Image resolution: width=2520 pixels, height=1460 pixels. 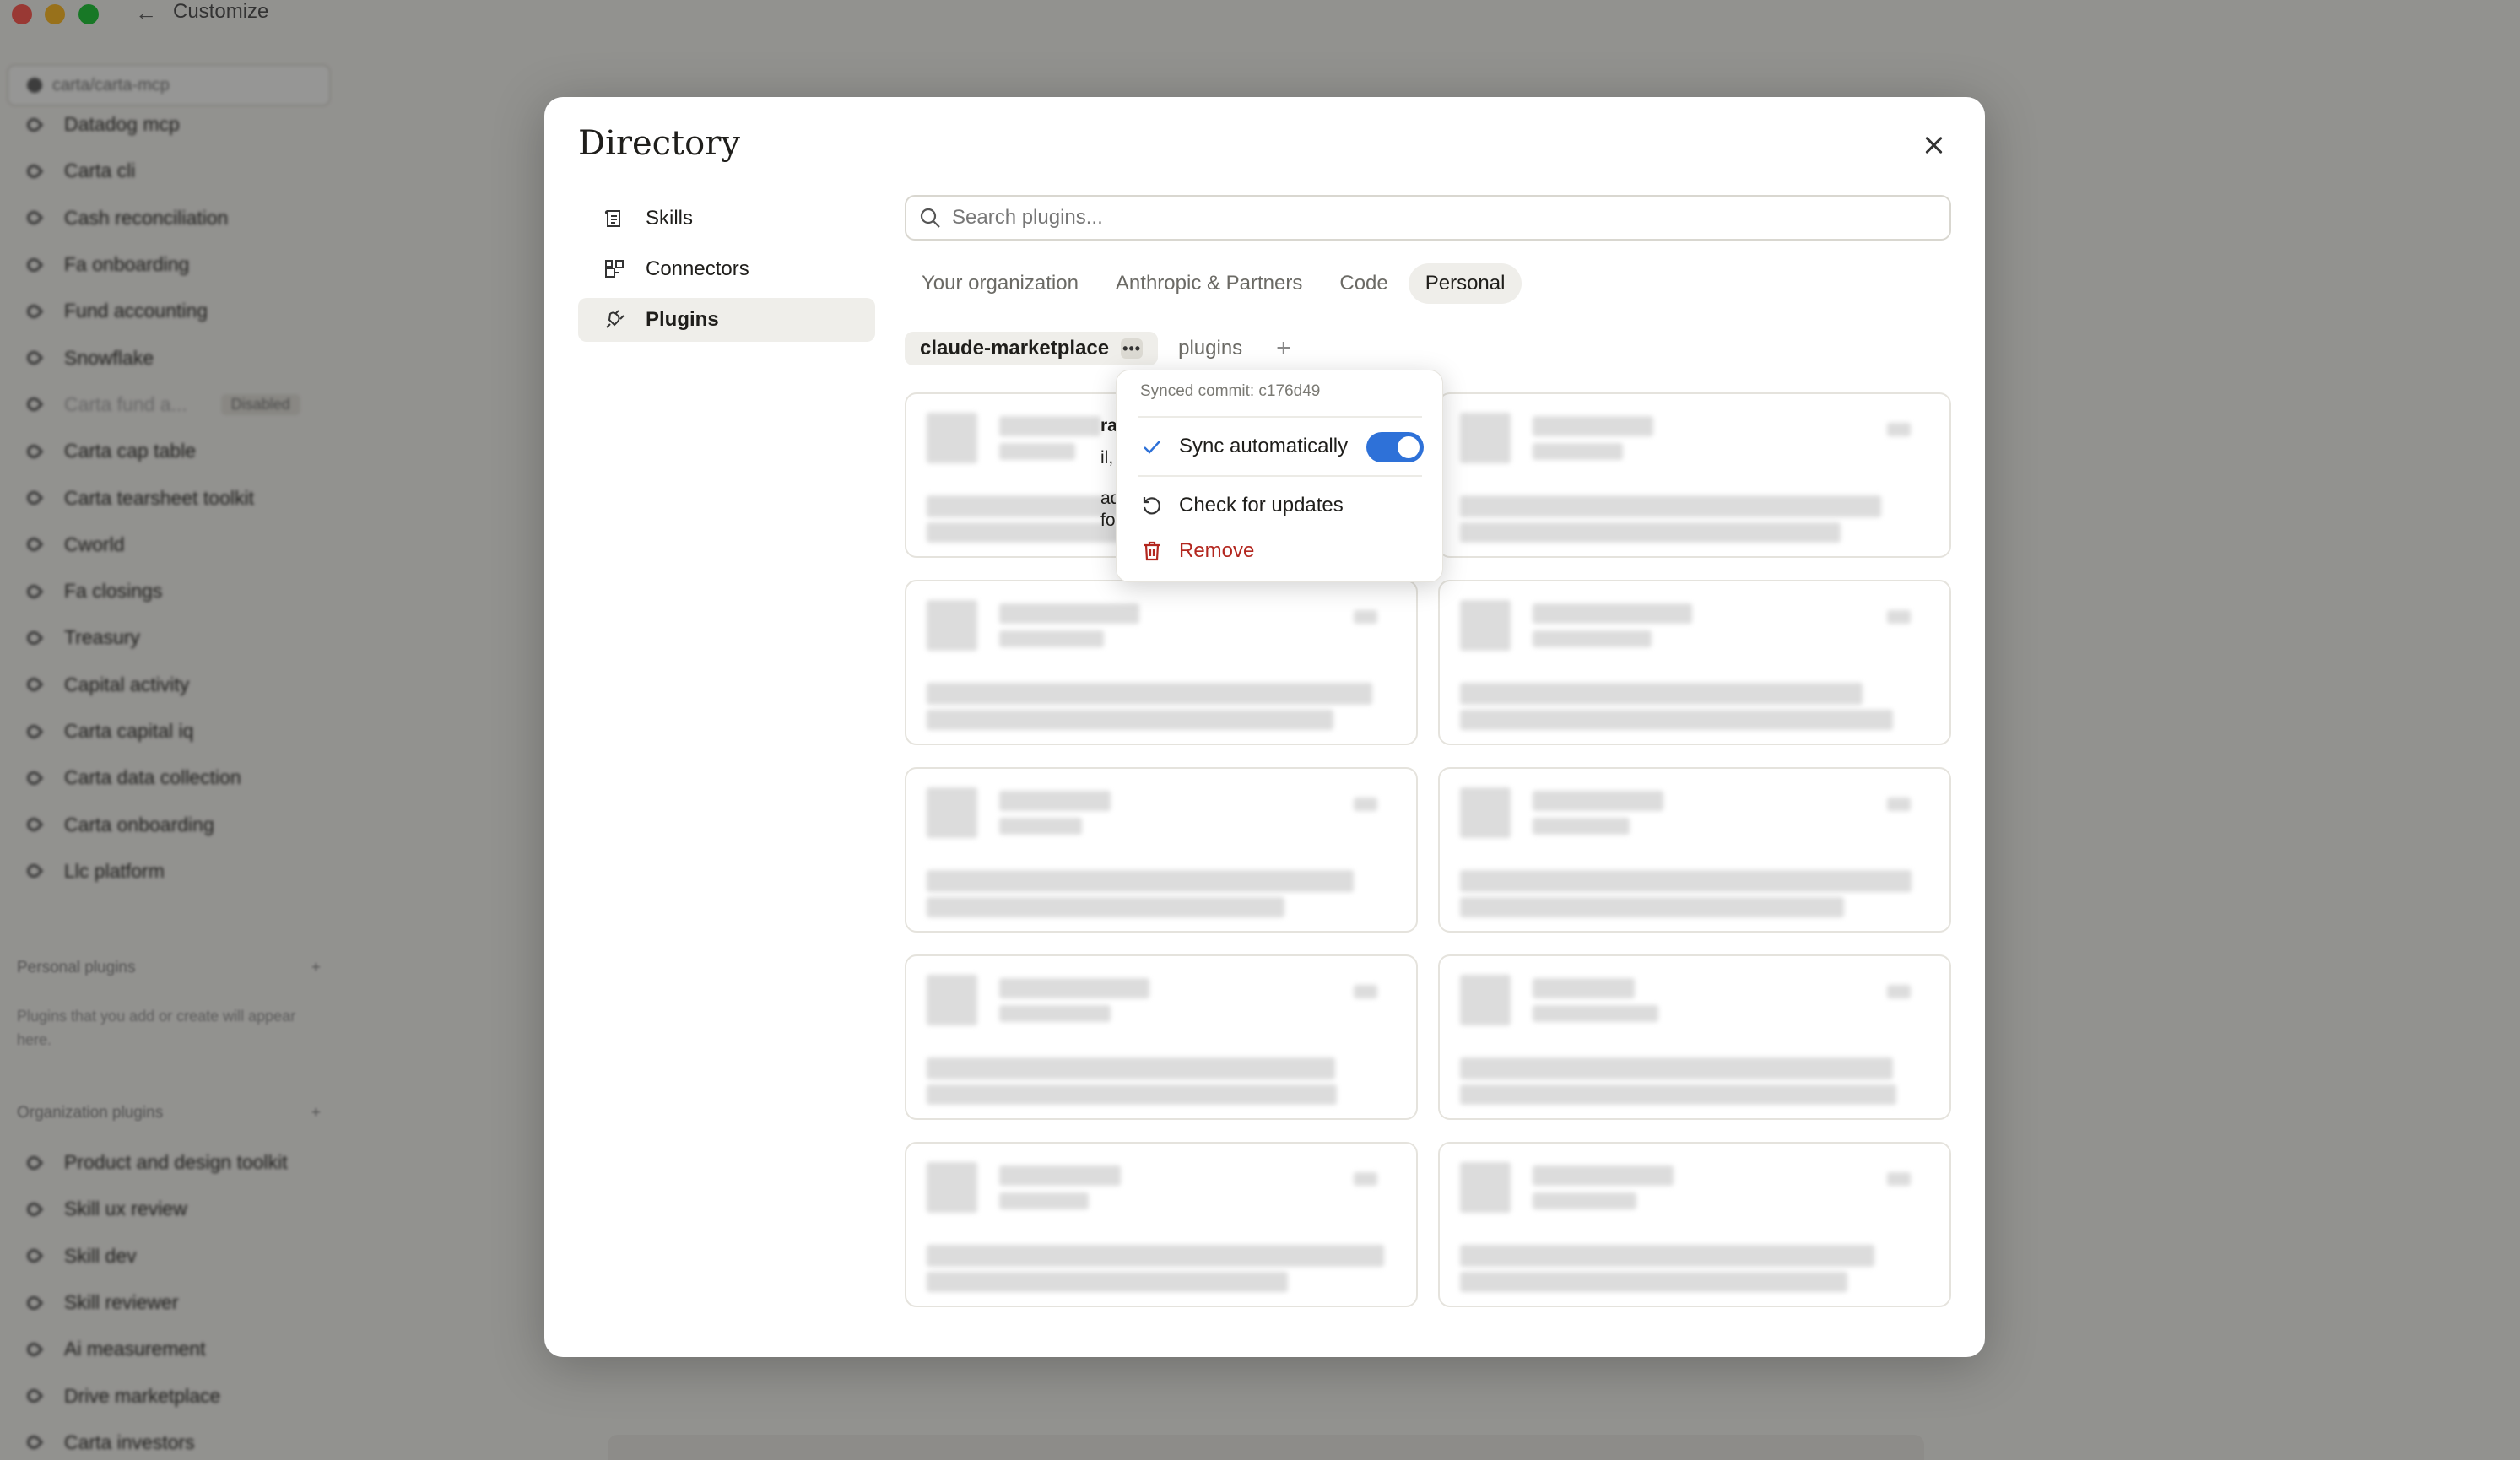 I want to click on trash-icon, so click(x=1152, y=551).